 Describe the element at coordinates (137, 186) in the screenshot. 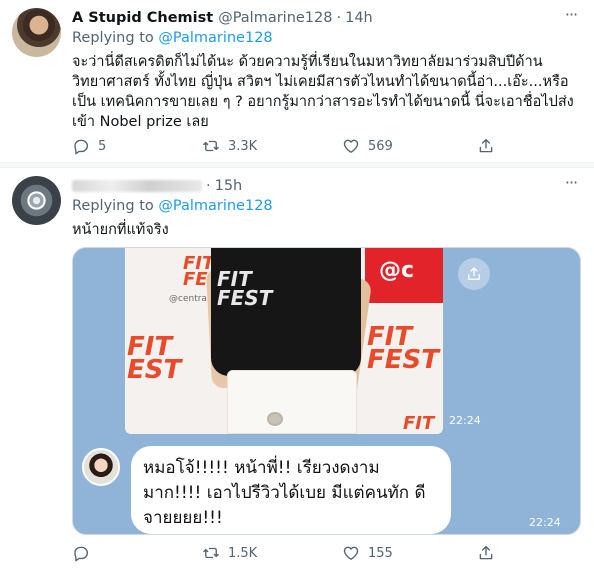

I see `blurred-display-name` at that location.